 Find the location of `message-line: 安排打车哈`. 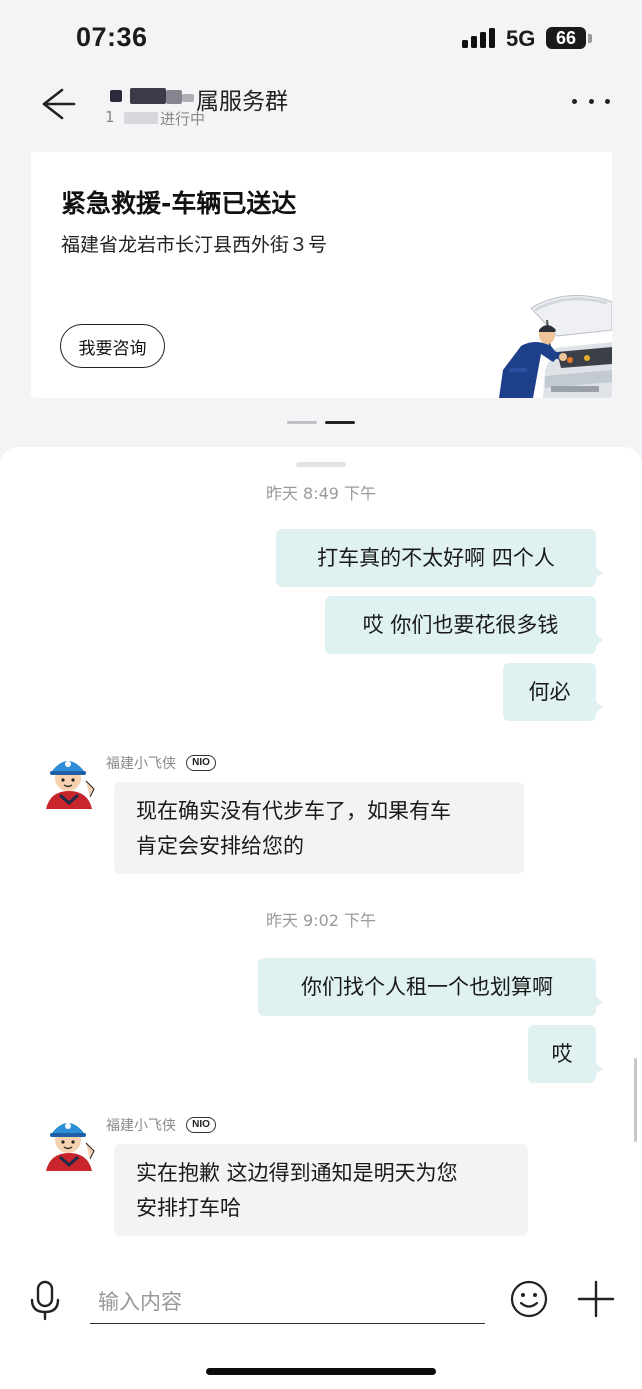

message-line: 安排打车哈 is located at coordinates (188, 1208).